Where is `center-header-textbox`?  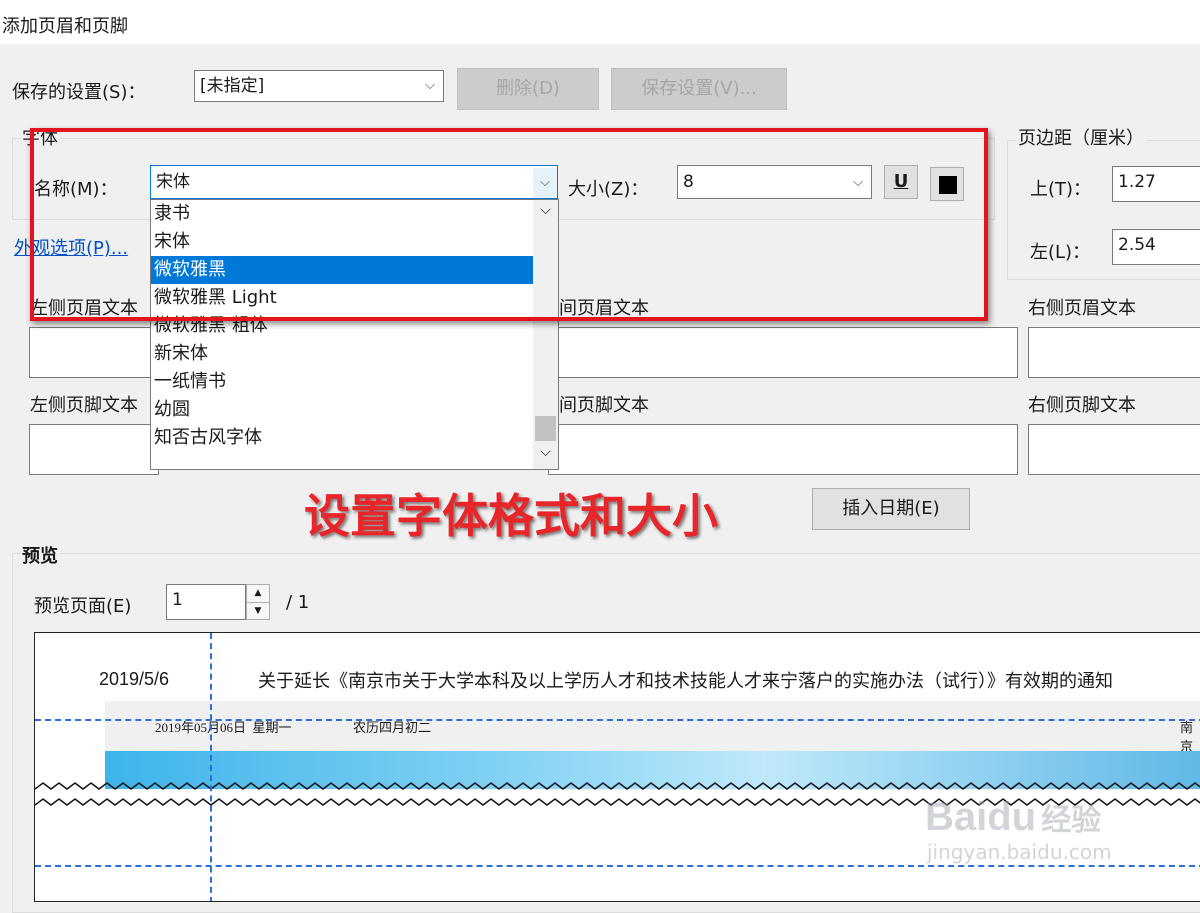
center-header-textbox is located at coordinates (783, 352).